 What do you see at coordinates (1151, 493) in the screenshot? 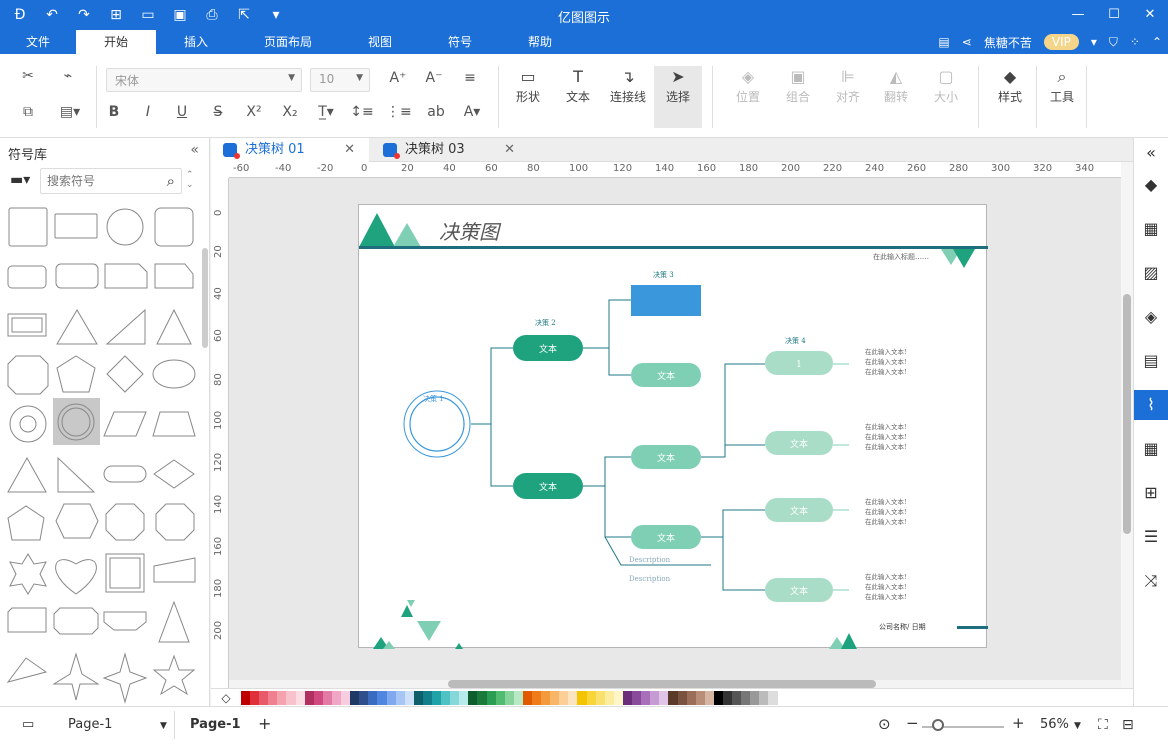
I see `org-icon: ⊞` at bounding box center [1151, 493].